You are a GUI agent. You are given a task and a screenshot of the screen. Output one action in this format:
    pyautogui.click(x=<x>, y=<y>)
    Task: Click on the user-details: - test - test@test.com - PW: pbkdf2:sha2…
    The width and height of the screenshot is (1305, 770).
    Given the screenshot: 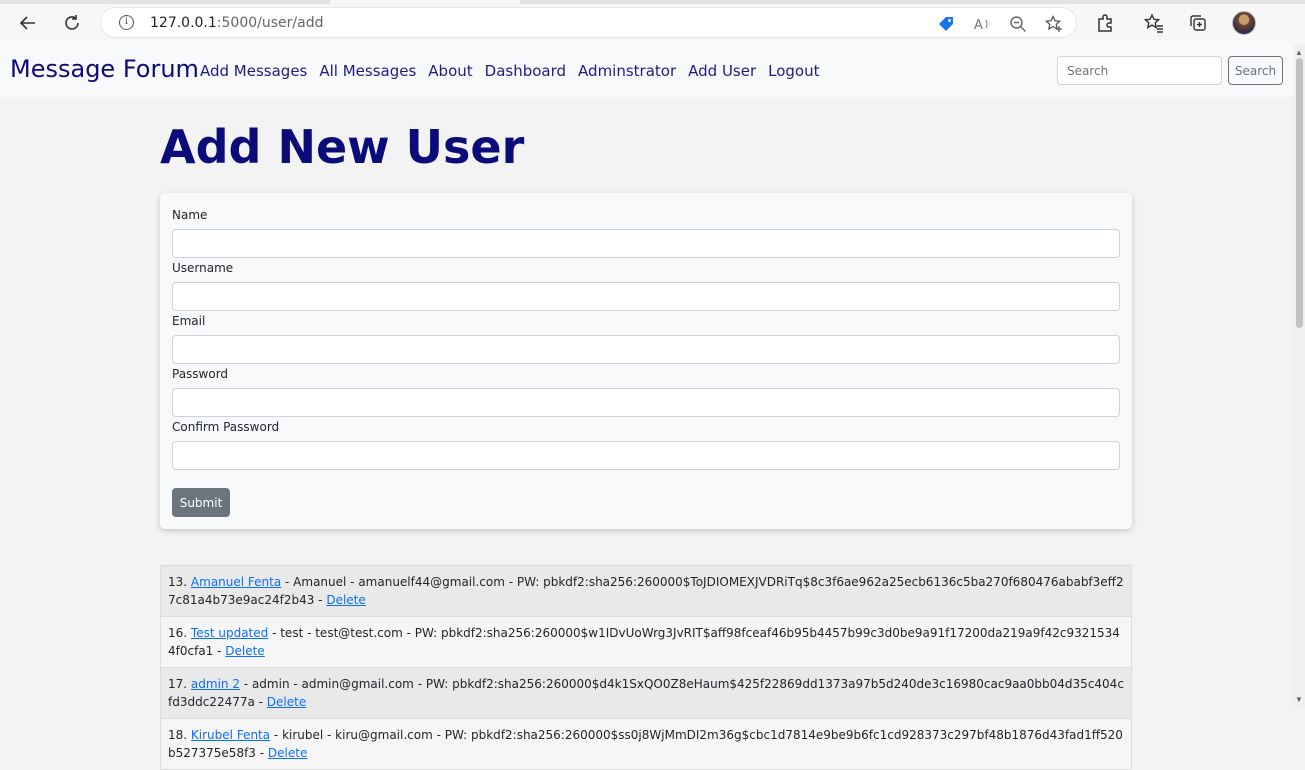 What is the action you would take?
    pyautogui.click(x=644, y=642)
    